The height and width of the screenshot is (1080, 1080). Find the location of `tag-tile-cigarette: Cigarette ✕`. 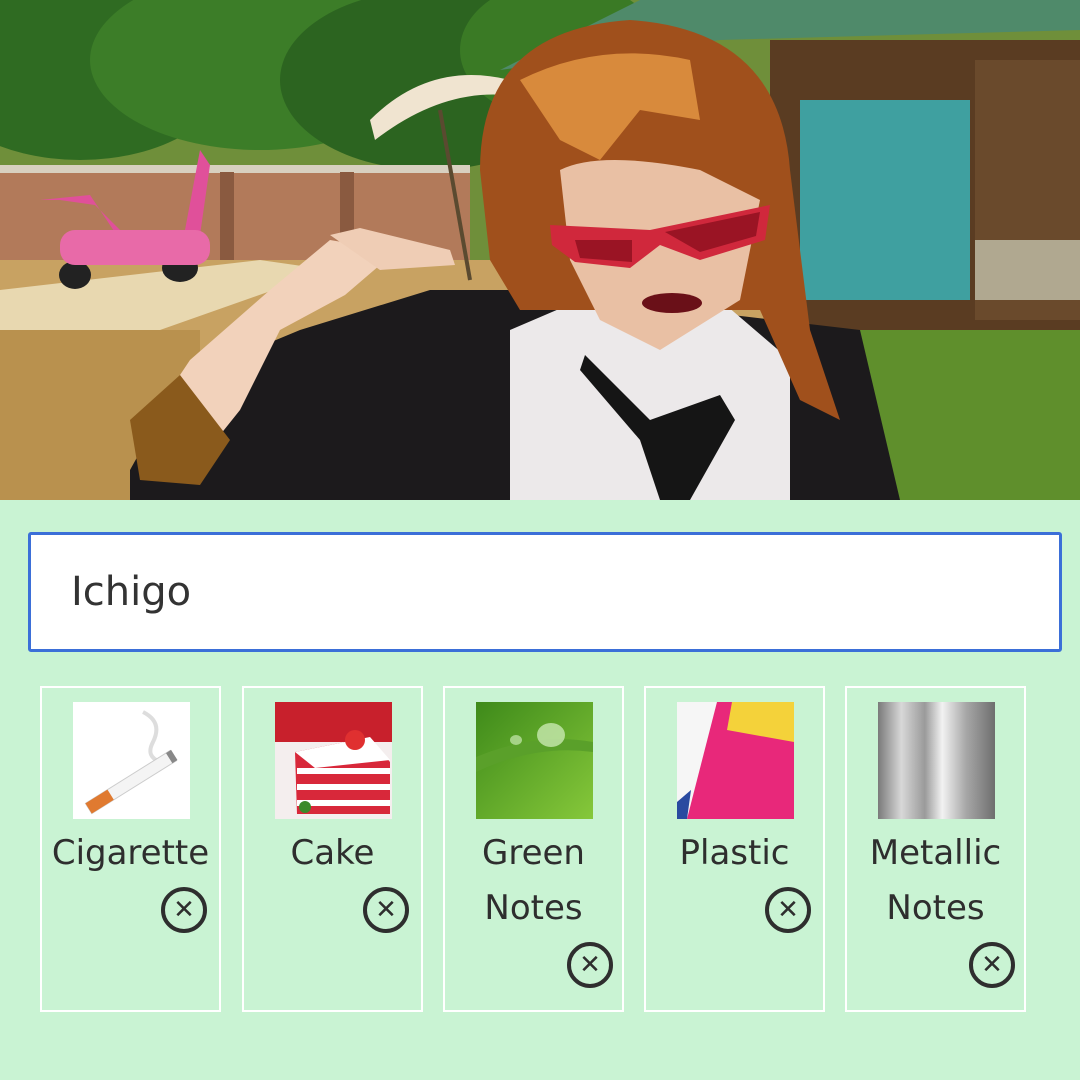

tag-tile-cigarette: Cigarette ✕ is located at coordinates (130, 849).